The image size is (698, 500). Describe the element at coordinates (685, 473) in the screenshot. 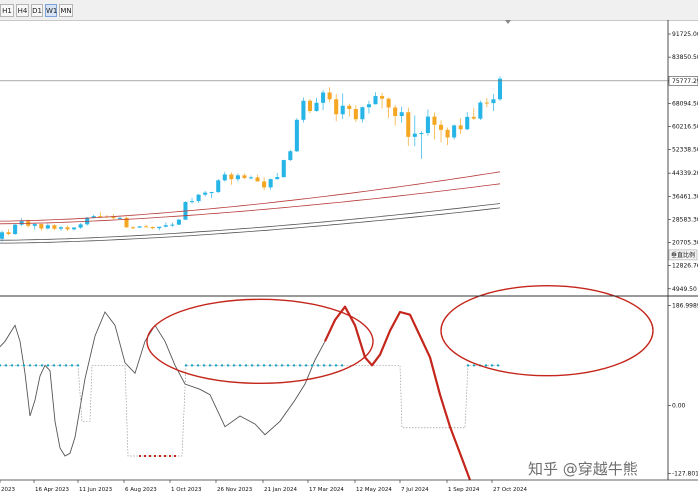

I see `indicator-axis-label: -127.8011` at that location.